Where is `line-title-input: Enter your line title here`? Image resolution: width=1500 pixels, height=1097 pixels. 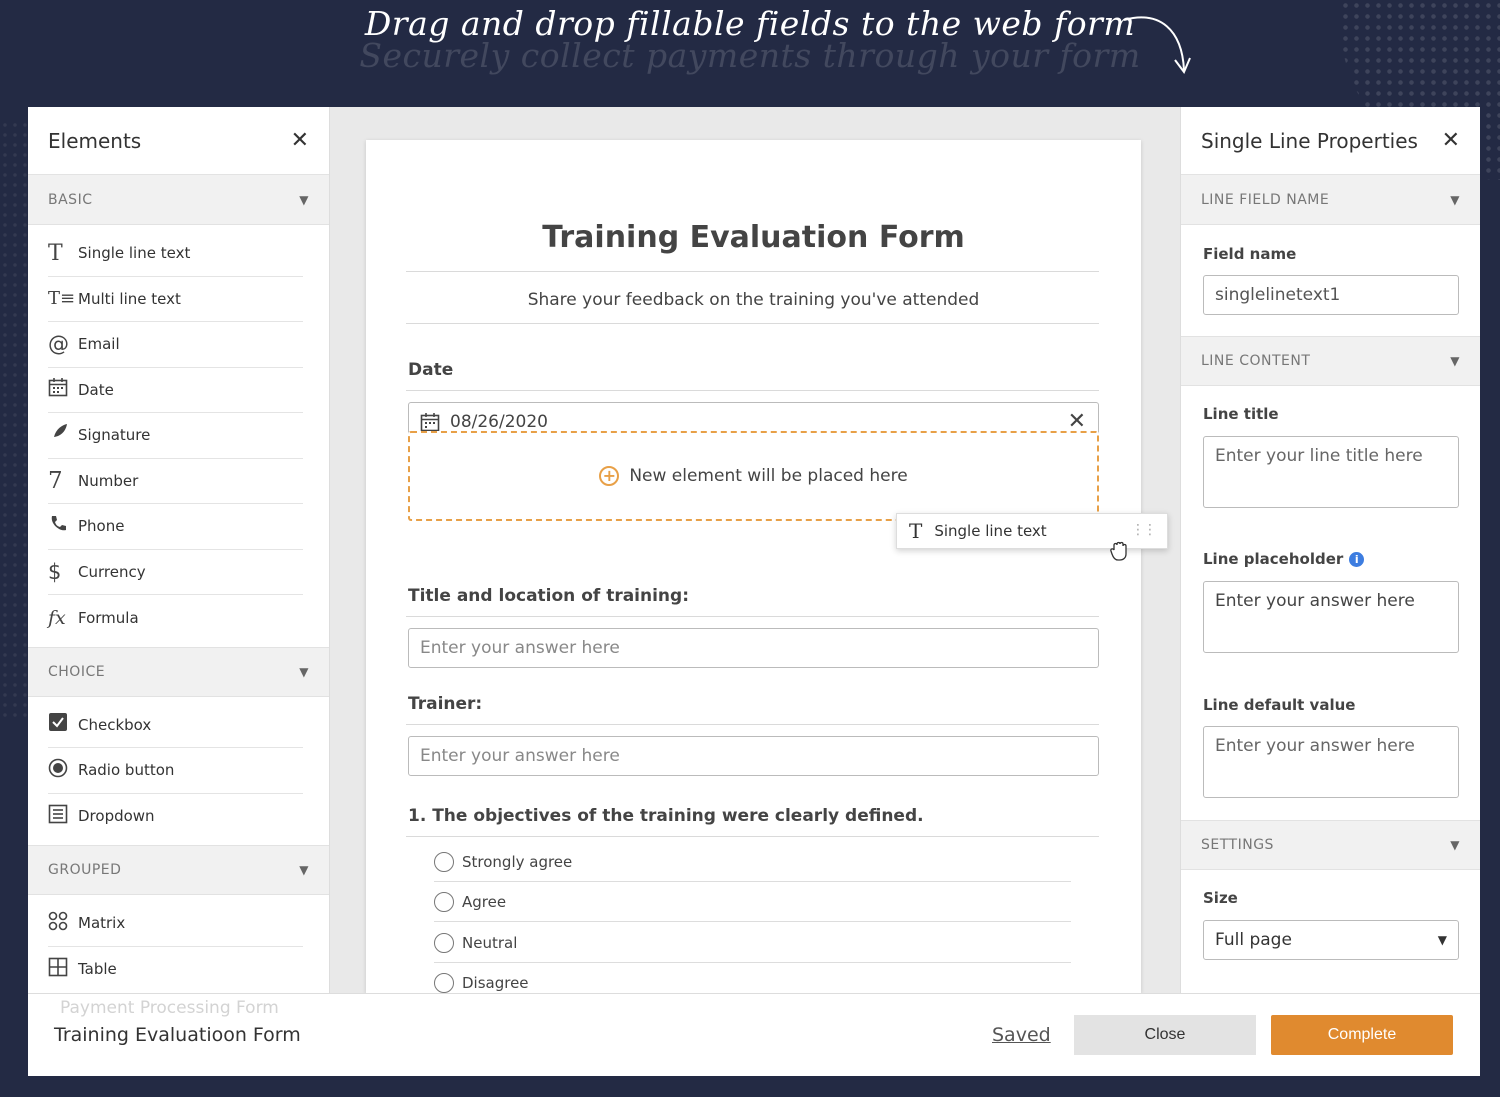 line-title-input: Enter your line title here is located at coordinates (1331, 472).